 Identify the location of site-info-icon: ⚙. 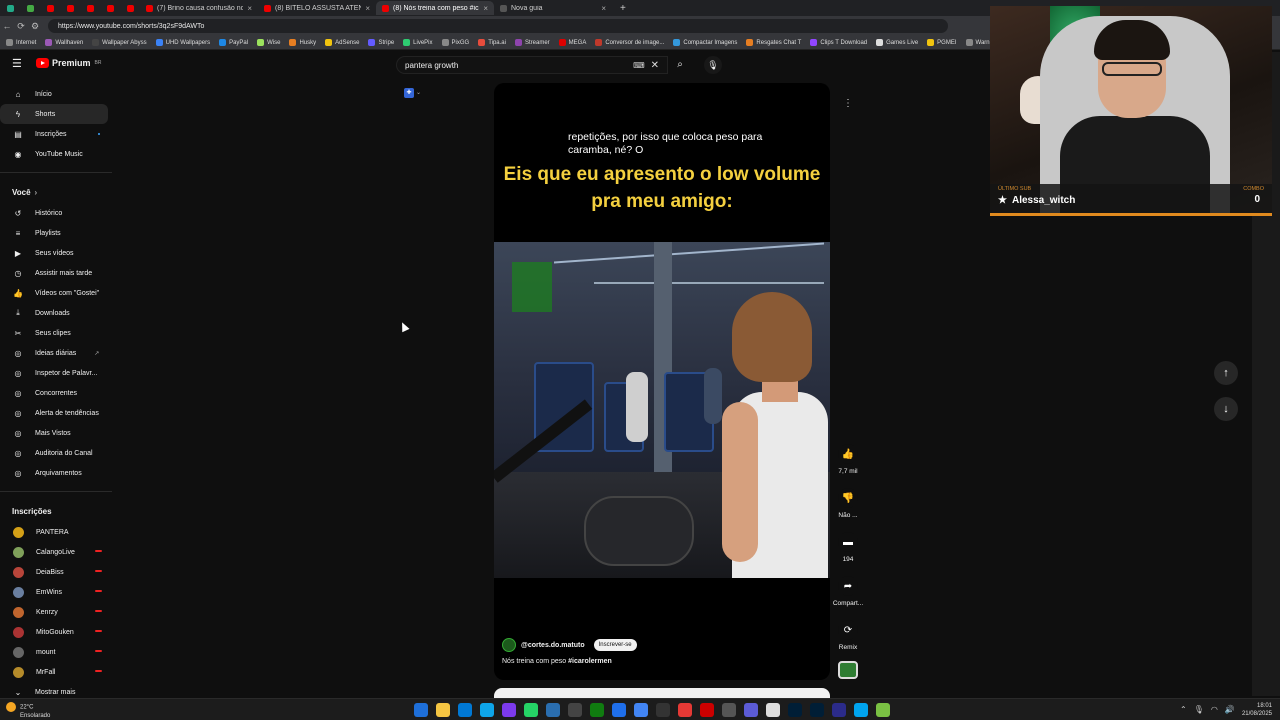
(35, 26).